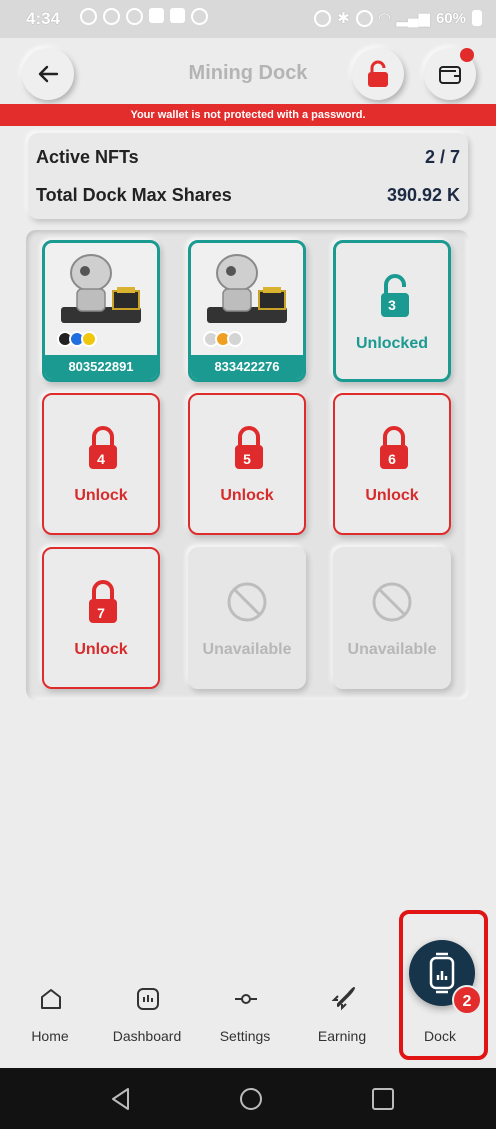 This screenshot has height=1129, width=496. I want to click on wallet-lock-button, so click(378, 74).